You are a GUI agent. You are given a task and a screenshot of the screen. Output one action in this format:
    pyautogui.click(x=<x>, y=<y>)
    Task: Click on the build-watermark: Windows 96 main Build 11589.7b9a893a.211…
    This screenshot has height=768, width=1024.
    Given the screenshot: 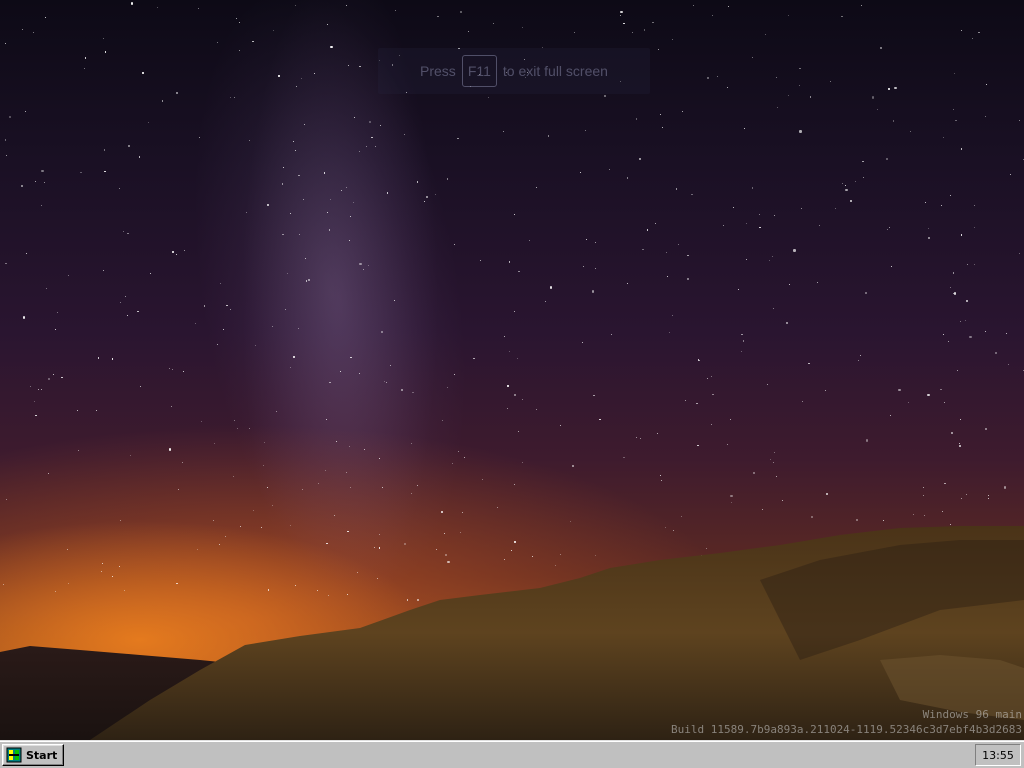 What is the action you would take?
    pyautogui.click(x=846, y=722)
    